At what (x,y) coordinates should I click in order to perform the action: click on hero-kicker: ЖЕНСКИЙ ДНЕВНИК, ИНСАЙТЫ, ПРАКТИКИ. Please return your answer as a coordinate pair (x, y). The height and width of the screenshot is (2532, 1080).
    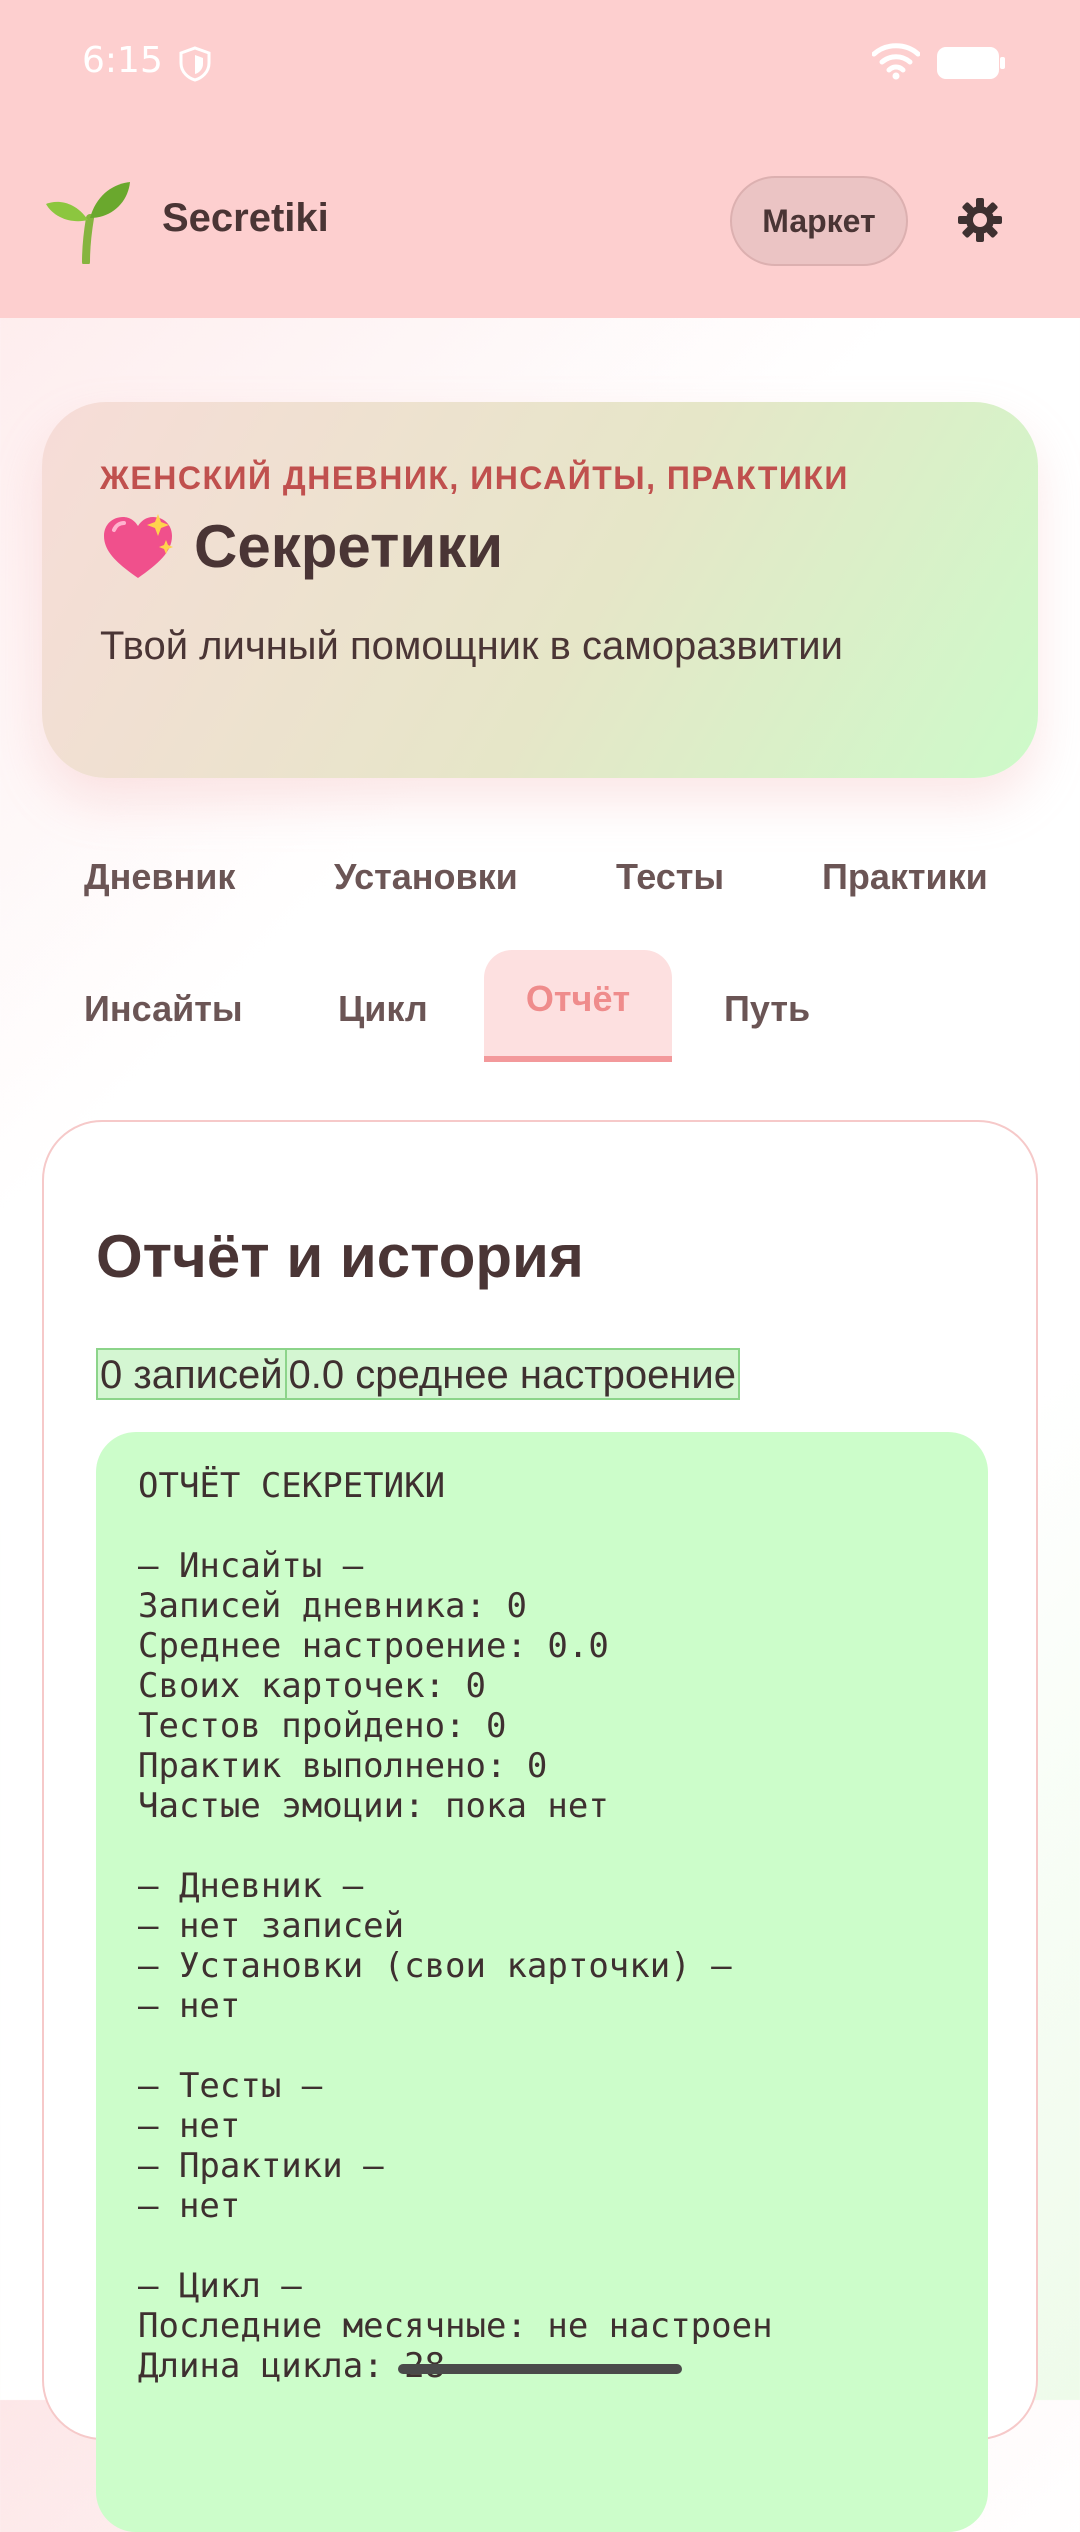
    Looking at the image, I should click on (474, 478).